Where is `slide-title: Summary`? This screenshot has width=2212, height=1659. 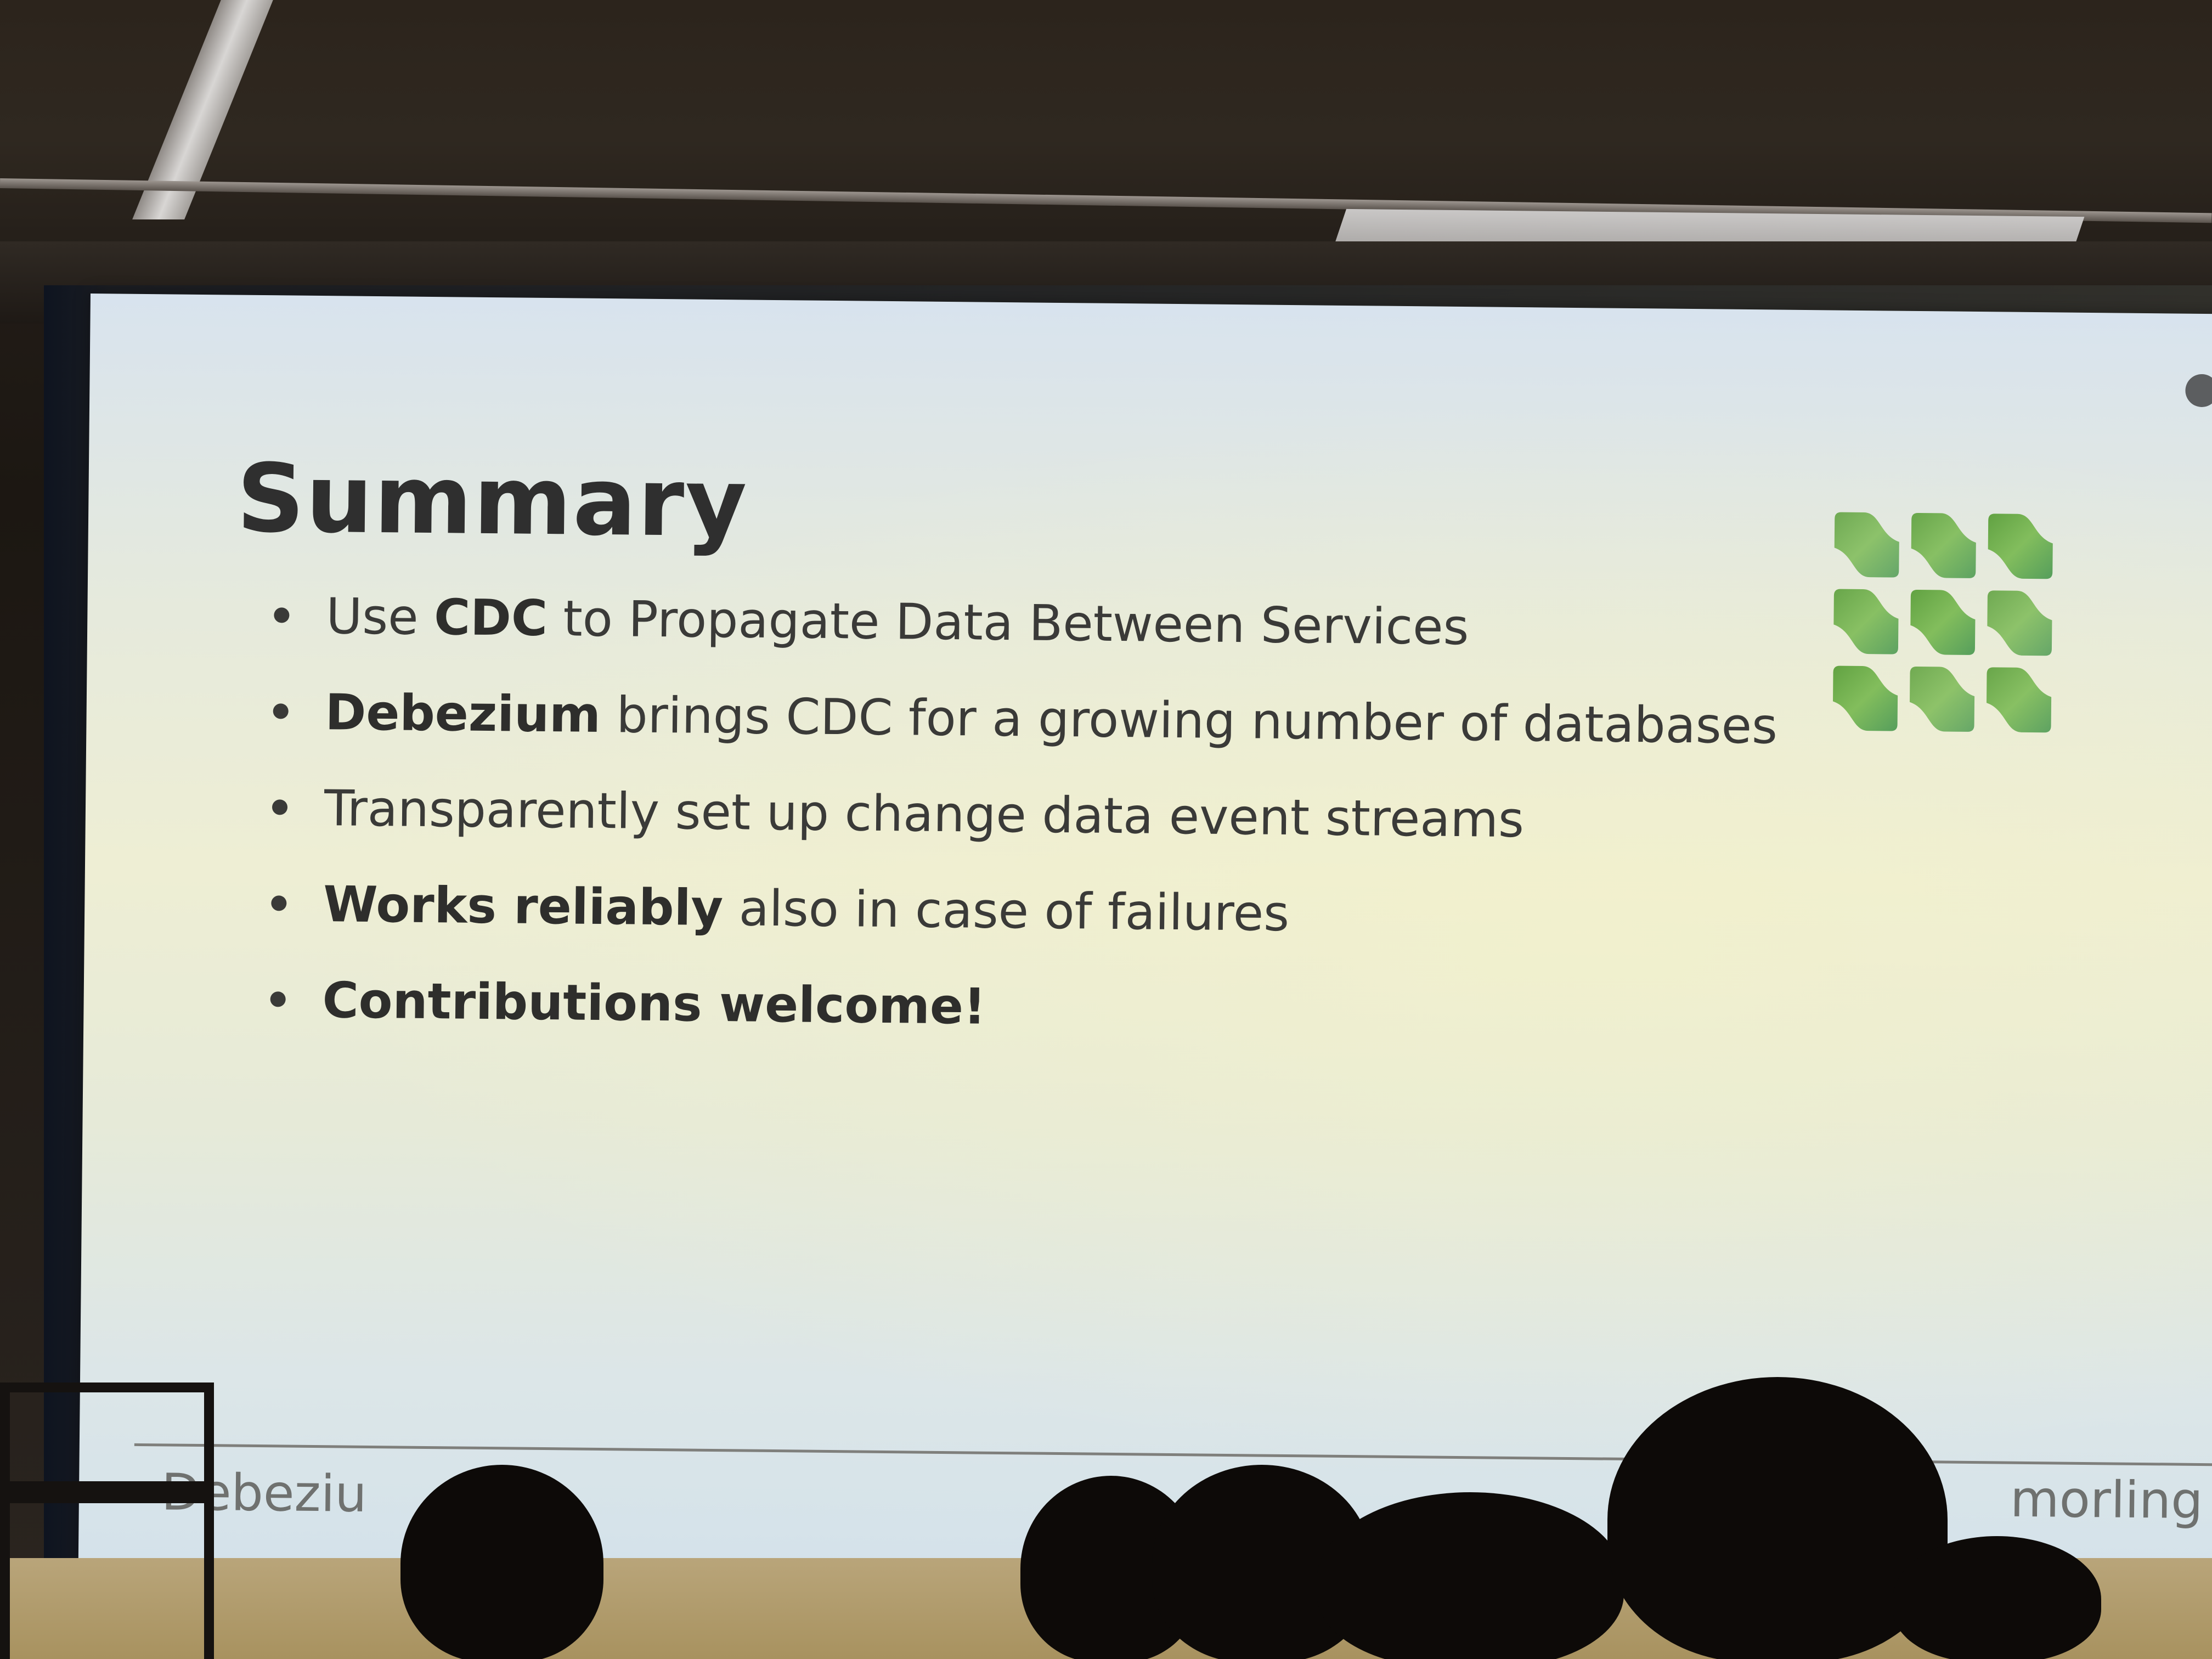 slide-title: Summary is located at coordinates (492, 501).